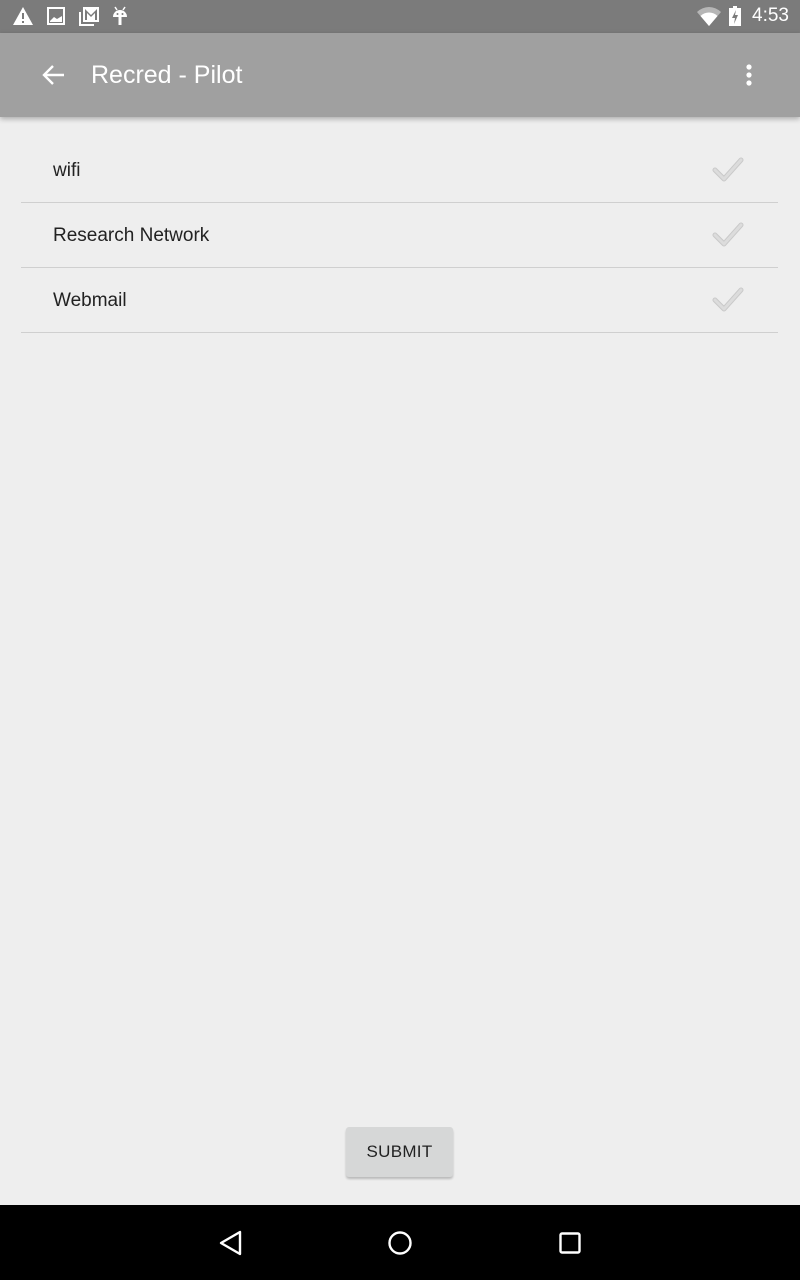  What do you see at coordinates (735, 16) in the screenshot?
I see `battery-charging-icon` at bounding box center [735, 16].